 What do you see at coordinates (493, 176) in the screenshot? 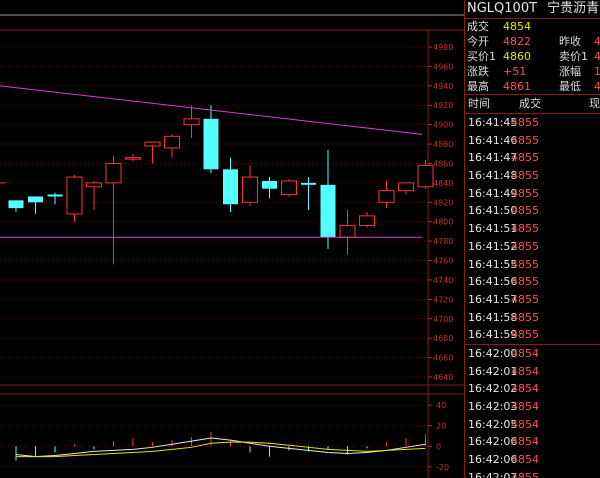
I see `tick-time: 16:41:48` at bounding box center [493, 176].